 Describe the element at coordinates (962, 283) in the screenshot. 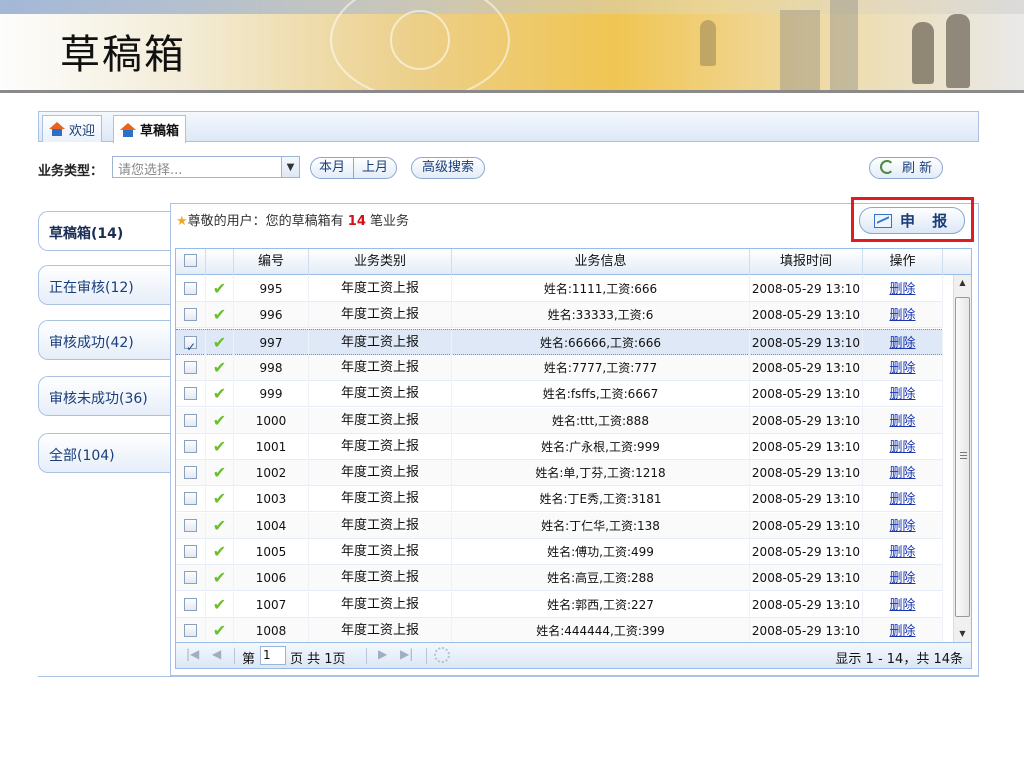

I see `scroll-up-icon: ▲` at that location.